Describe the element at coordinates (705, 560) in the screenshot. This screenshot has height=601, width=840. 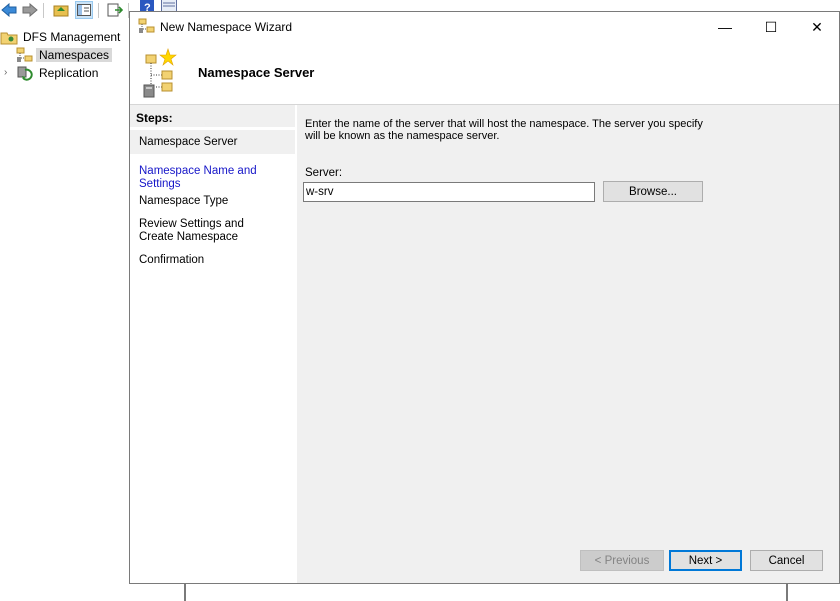
I see `next-button: Next >` at that location.